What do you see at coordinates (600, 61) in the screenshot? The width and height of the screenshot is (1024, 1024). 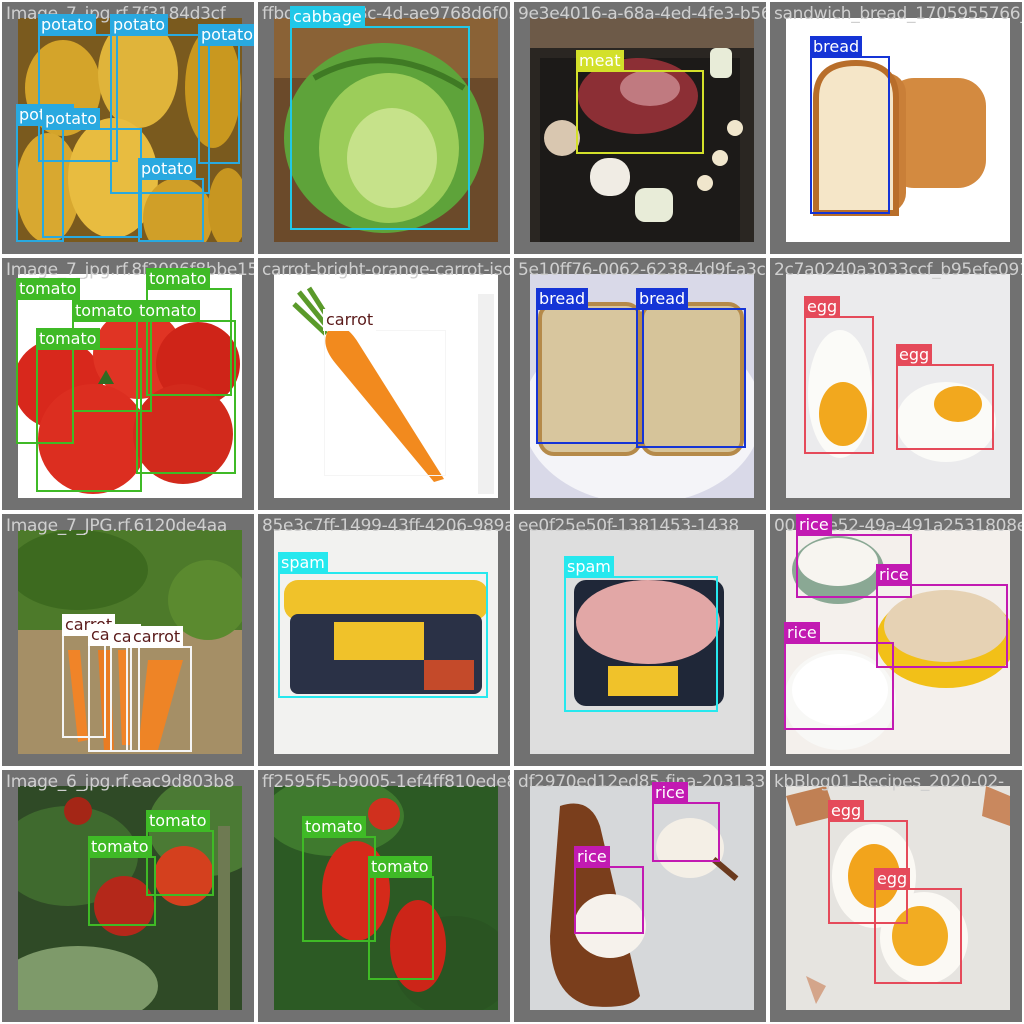 I see `detection-label: meat` at bounding box center [600, 61].